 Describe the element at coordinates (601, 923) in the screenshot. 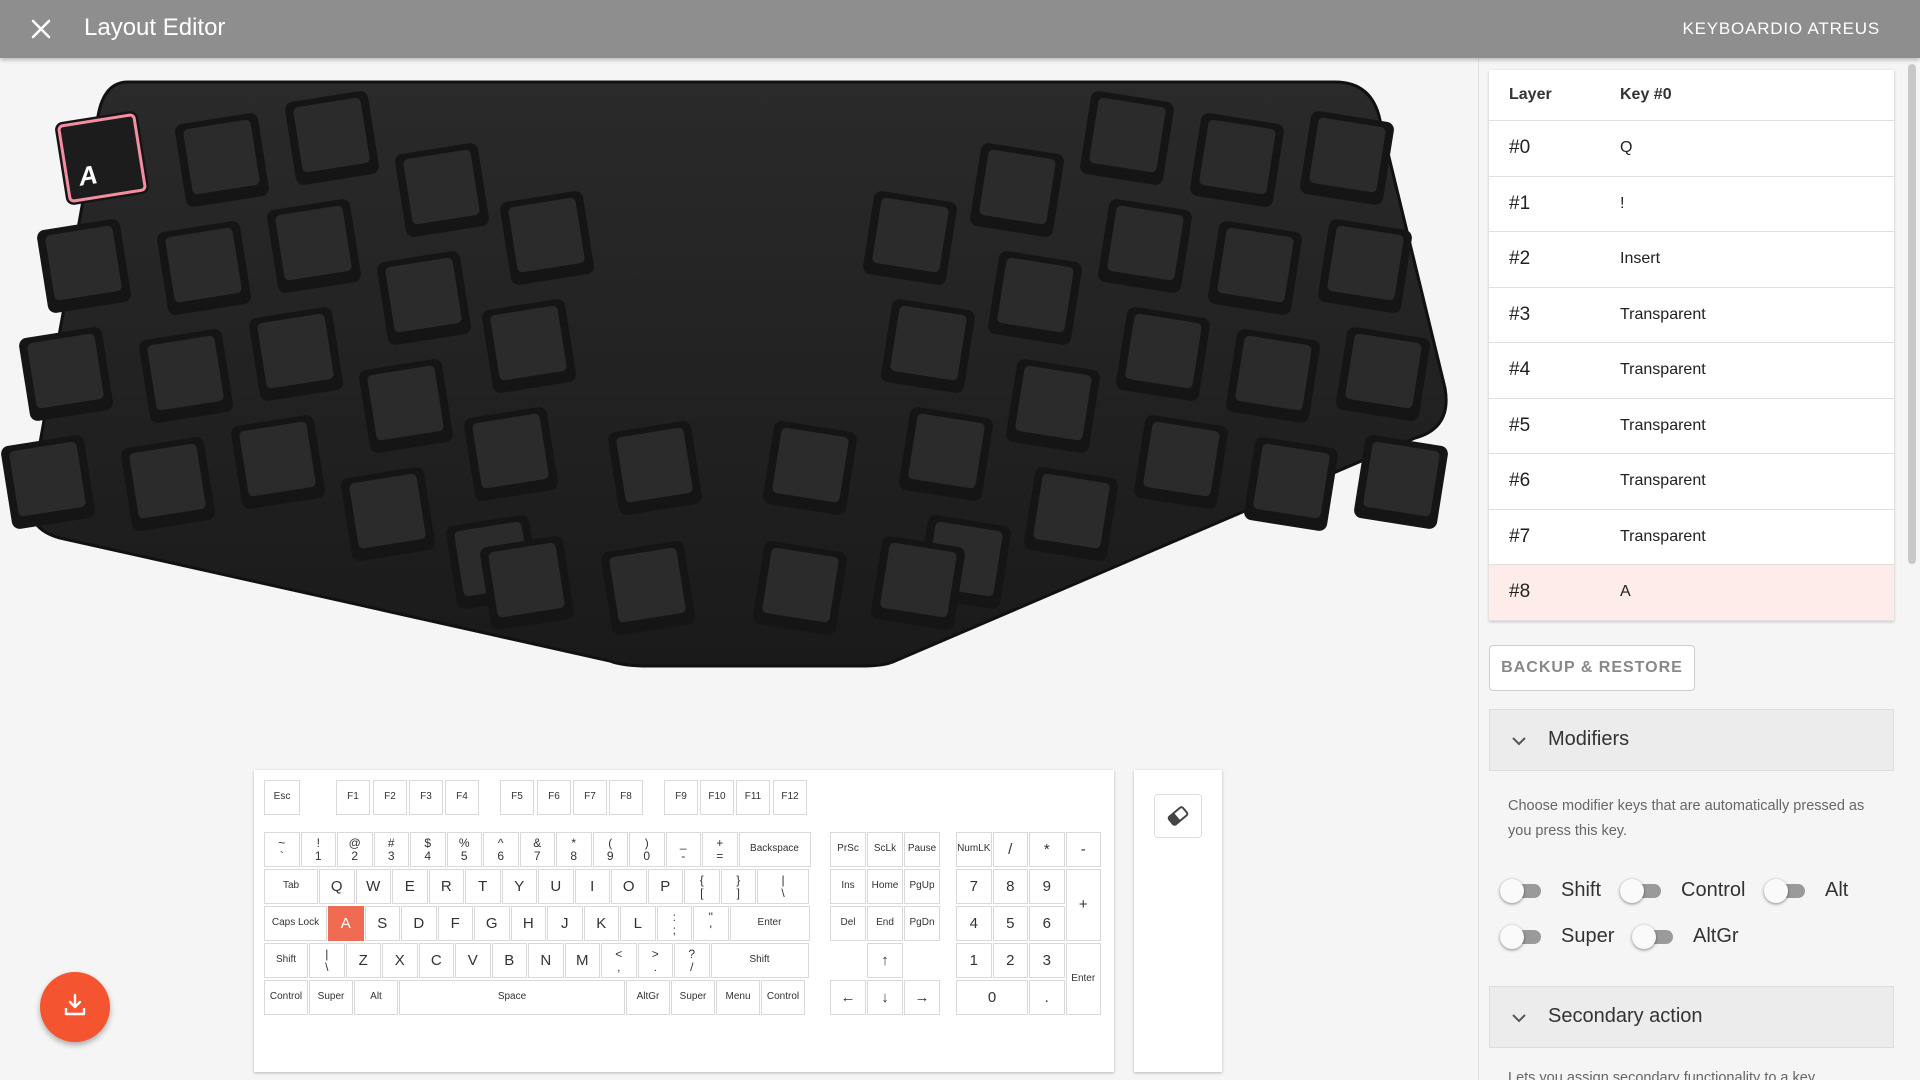

I see `key-caps-row-8: K` at that location.